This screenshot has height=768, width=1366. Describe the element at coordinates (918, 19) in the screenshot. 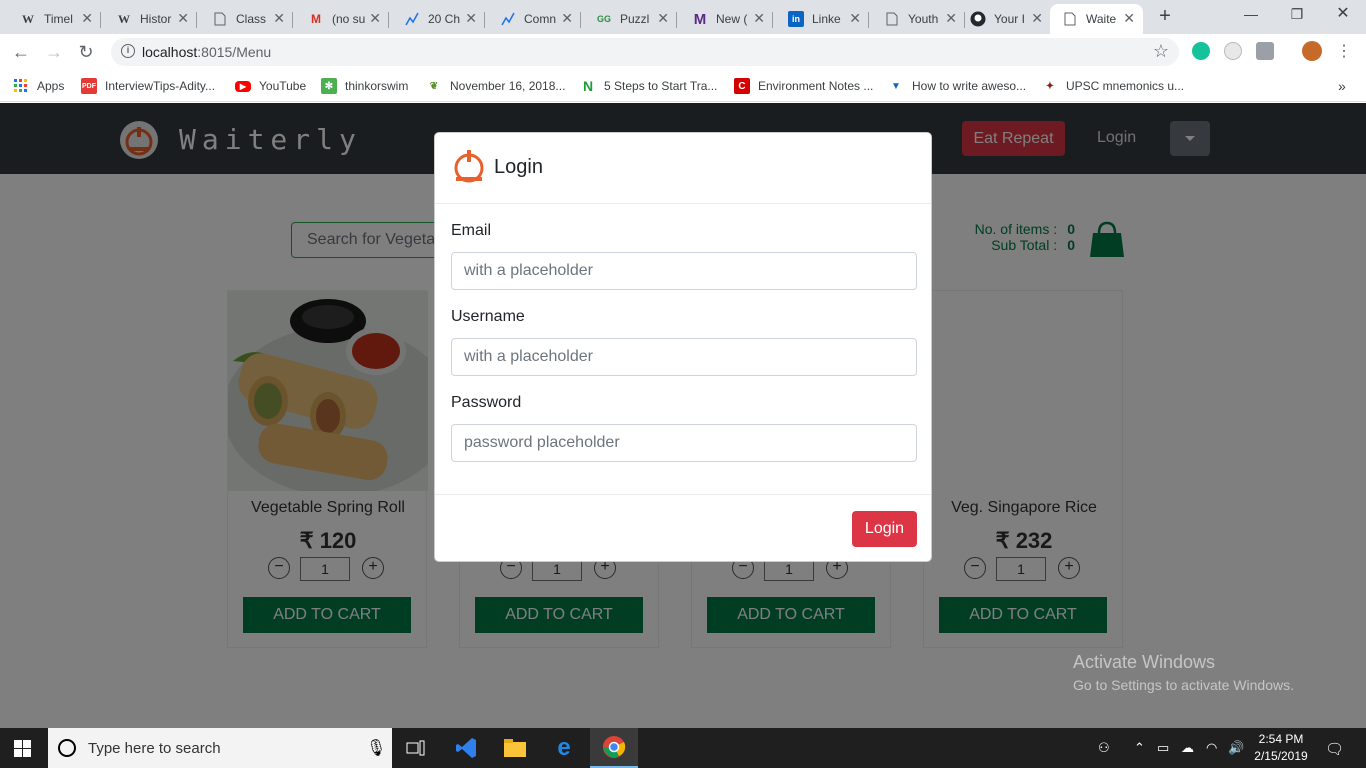

I see `browser-tab: Youth ✕` at that location.